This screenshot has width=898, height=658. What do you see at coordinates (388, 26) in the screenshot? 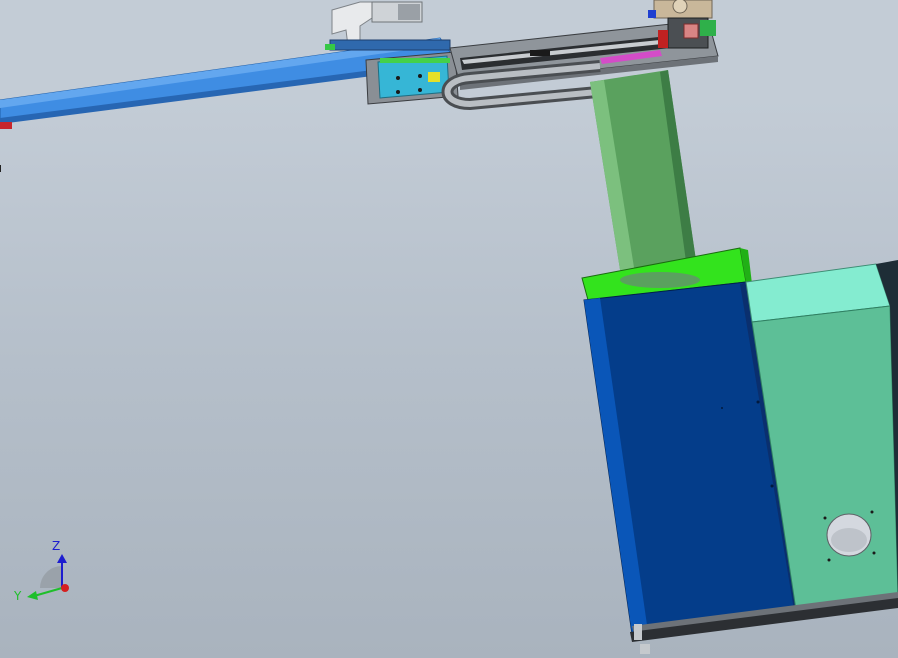
I see `gripper` at bounding box center [388, 26].